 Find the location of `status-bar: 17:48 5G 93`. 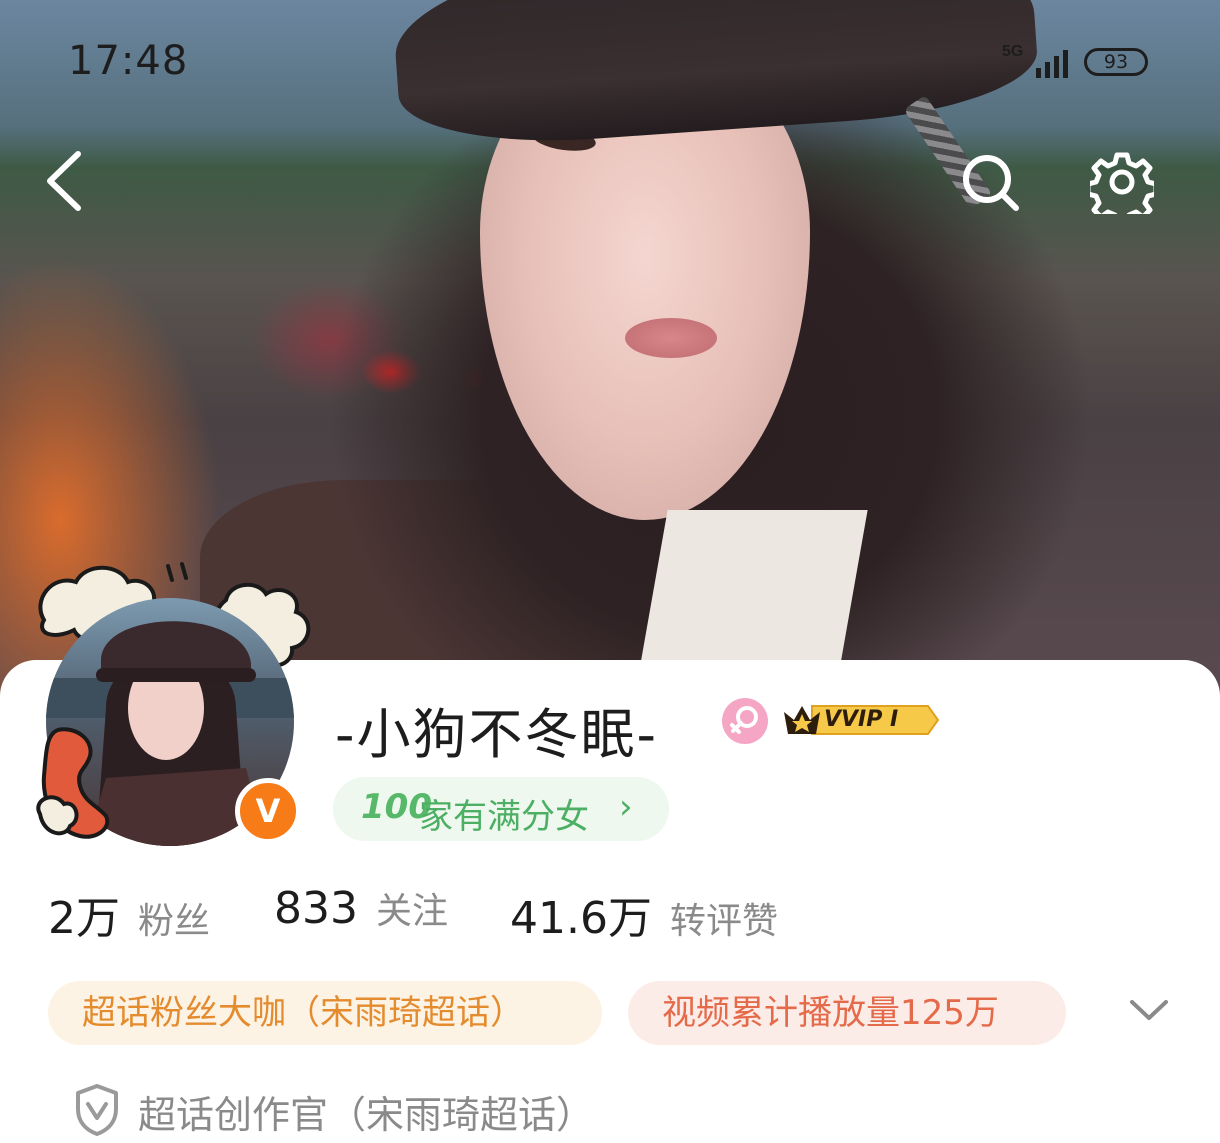

status-bar: 17:48 5G 93 is located at coordinates (610, 60).